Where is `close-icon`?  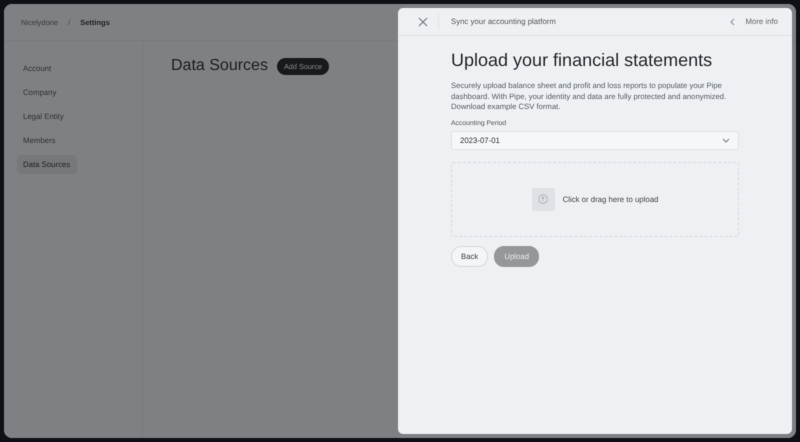
close-icon is located at coordinates (423, 21).